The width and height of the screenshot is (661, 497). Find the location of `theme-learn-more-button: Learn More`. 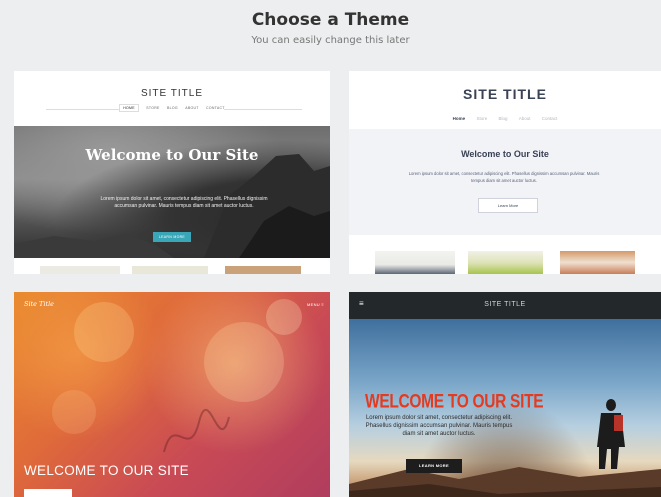

theme-learn-more-button: Learn More is located at coordinates (508, 205).